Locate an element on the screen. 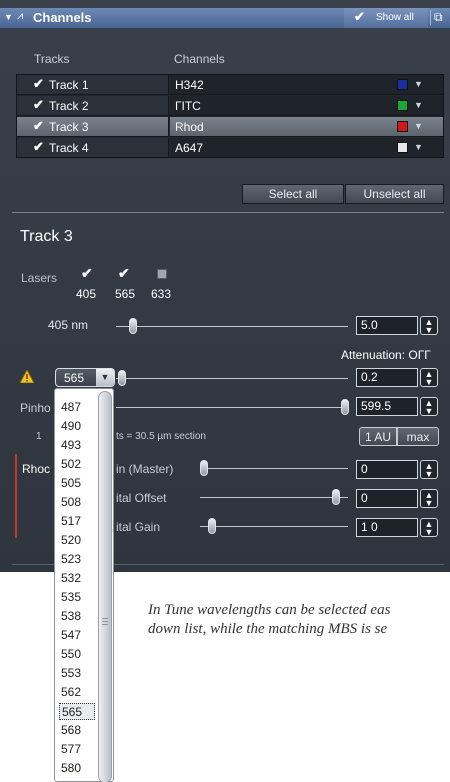 This screenshot has height=782, width=450. airy-prefix: 1 is located at coordinates (39, 436).